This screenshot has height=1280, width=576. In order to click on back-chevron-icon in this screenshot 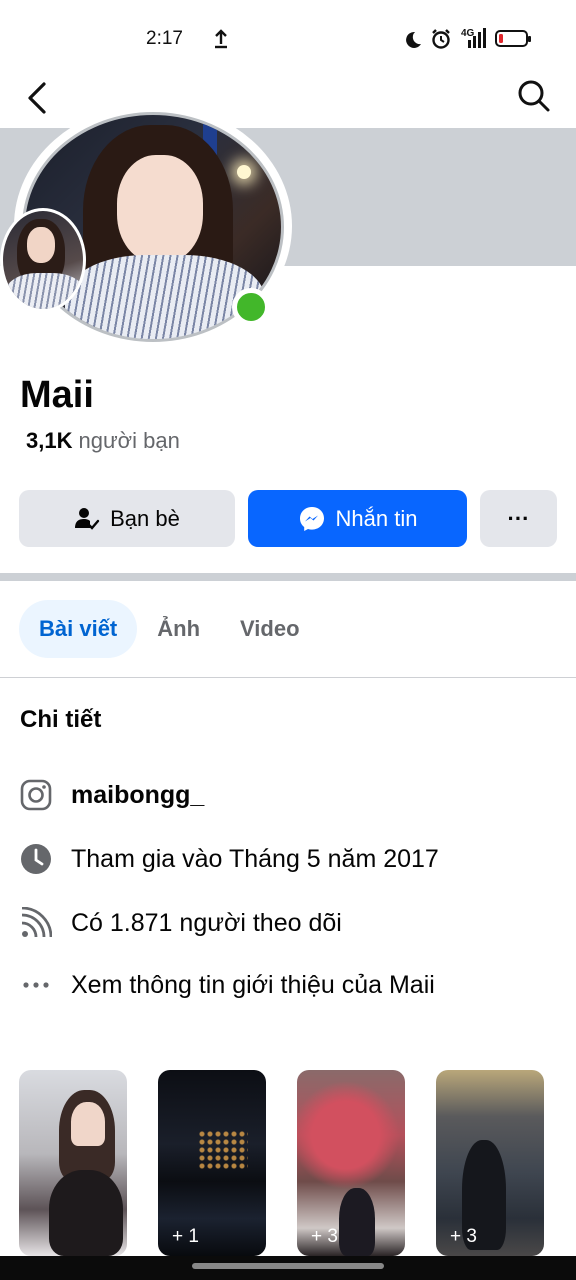, I will do `click(39, 98)`.